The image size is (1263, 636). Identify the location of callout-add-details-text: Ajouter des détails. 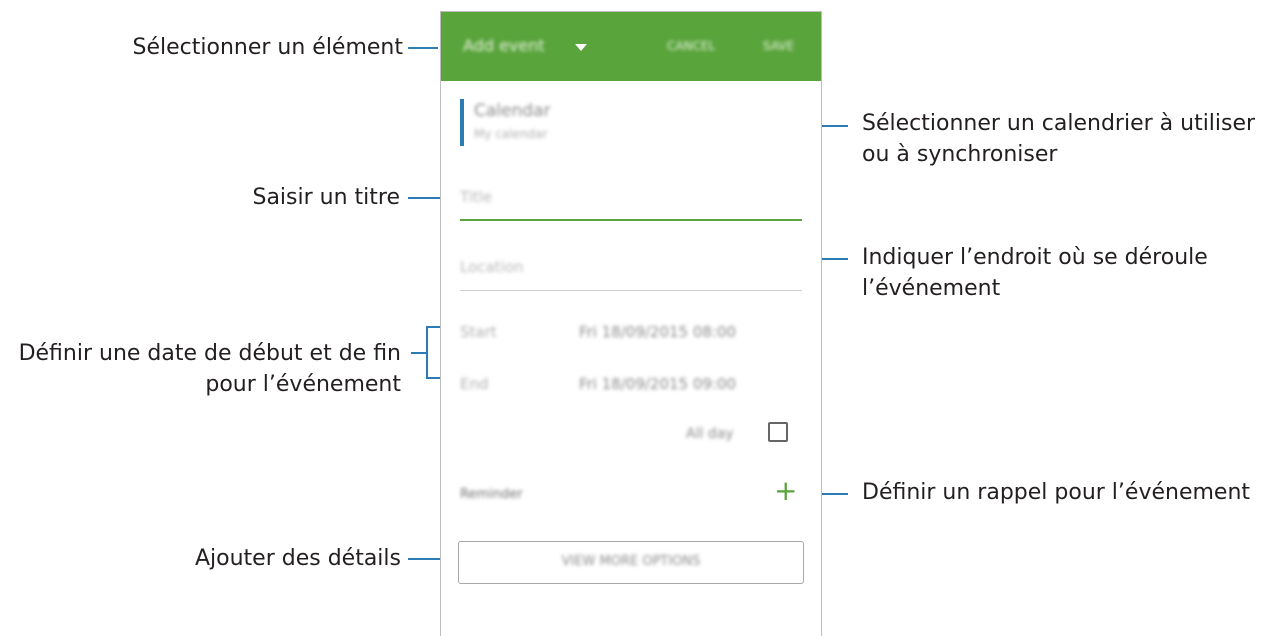
(297, 558).